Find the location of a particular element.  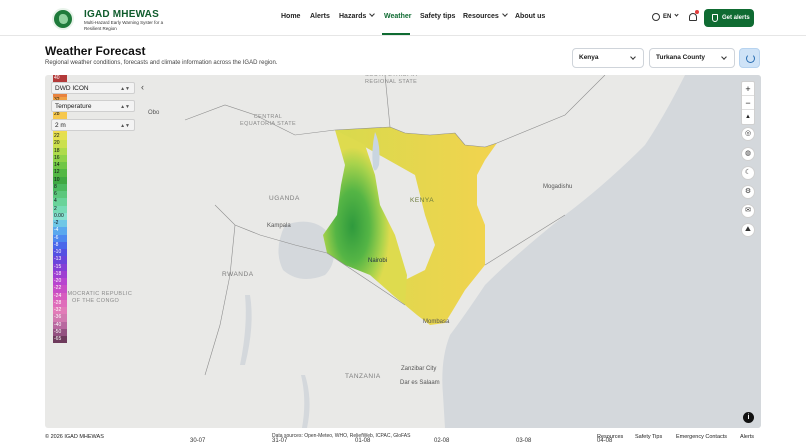

globe-icon is located at coordinates (656, 17).